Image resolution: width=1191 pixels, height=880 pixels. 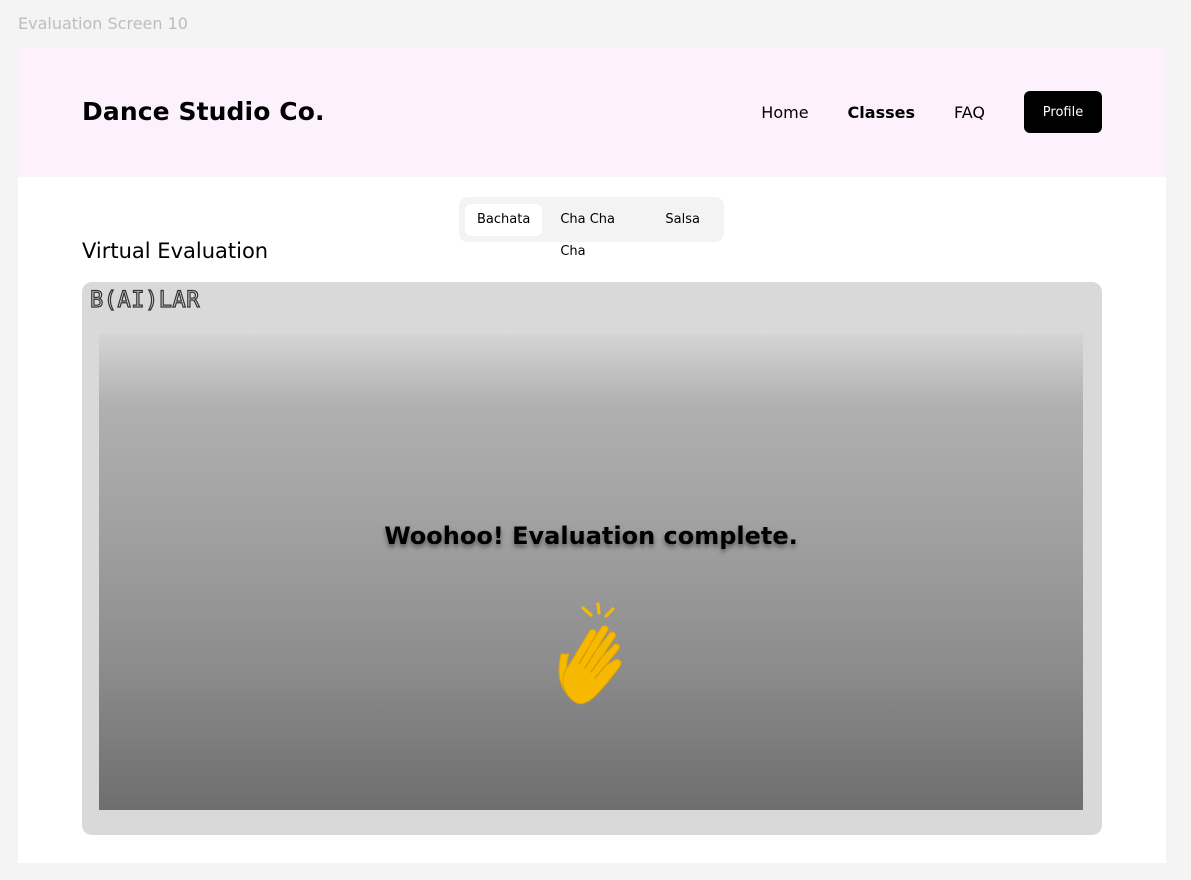 I want to click on main-nav: Home Classes FAQ Profile, so click(x=912, y=112).